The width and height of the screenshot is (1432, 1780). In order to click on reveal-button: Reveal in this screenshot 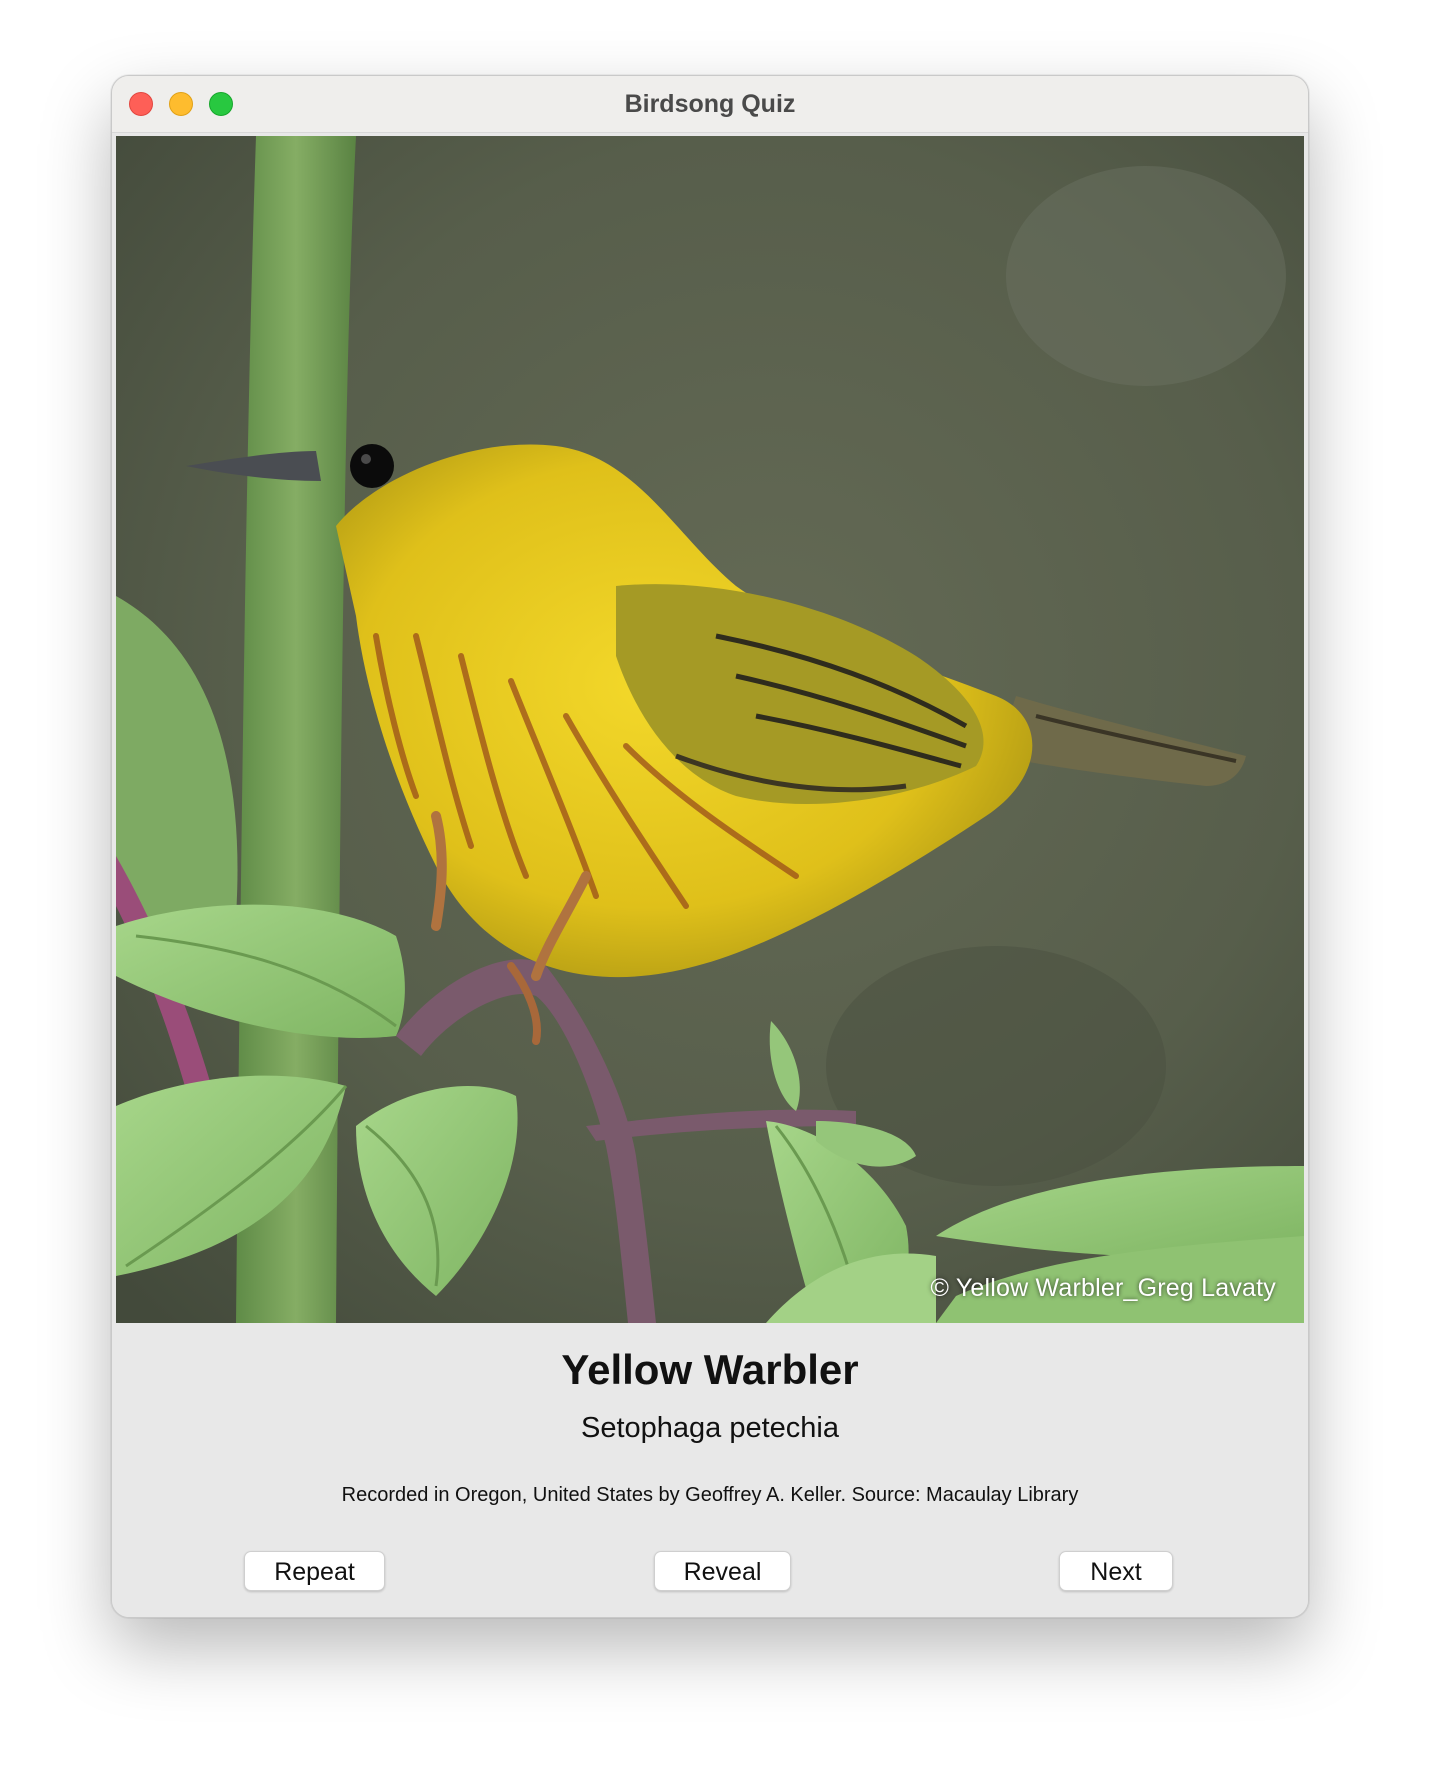, I will do `click(722, 1571)`.